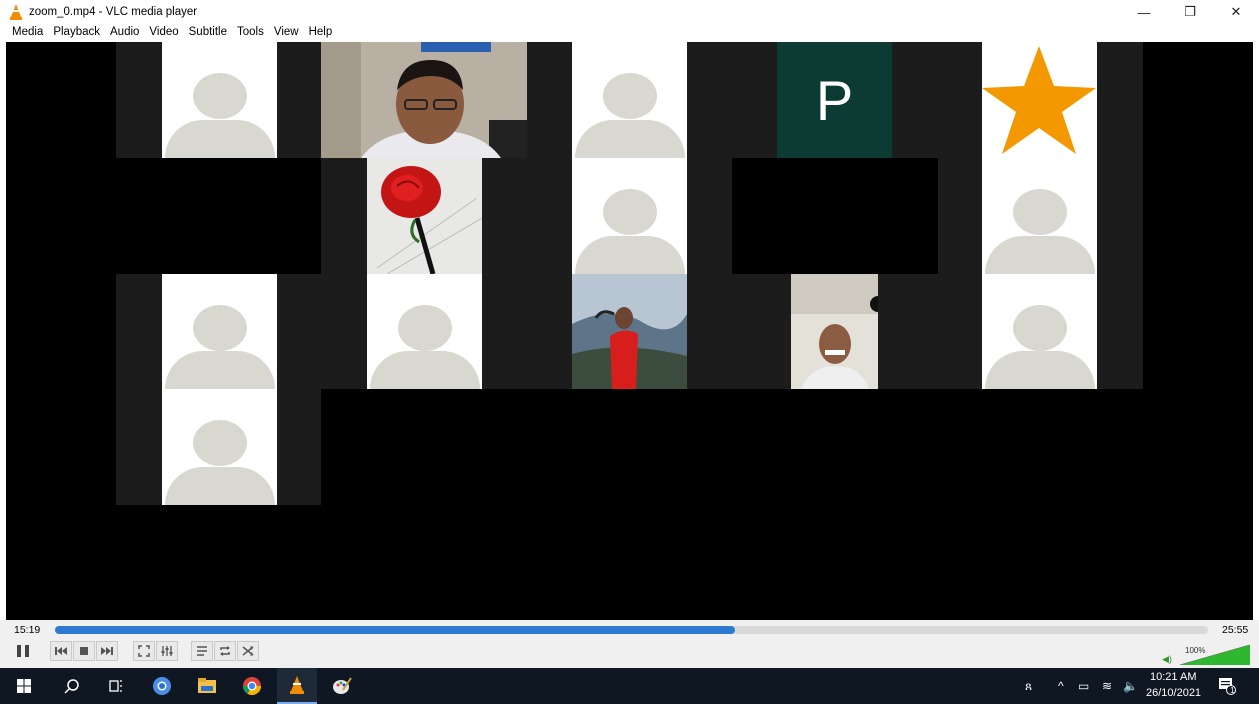  Describe the element at coordinates (27, 630) in the screenshot. I see `current-time: 15:19` at that location.